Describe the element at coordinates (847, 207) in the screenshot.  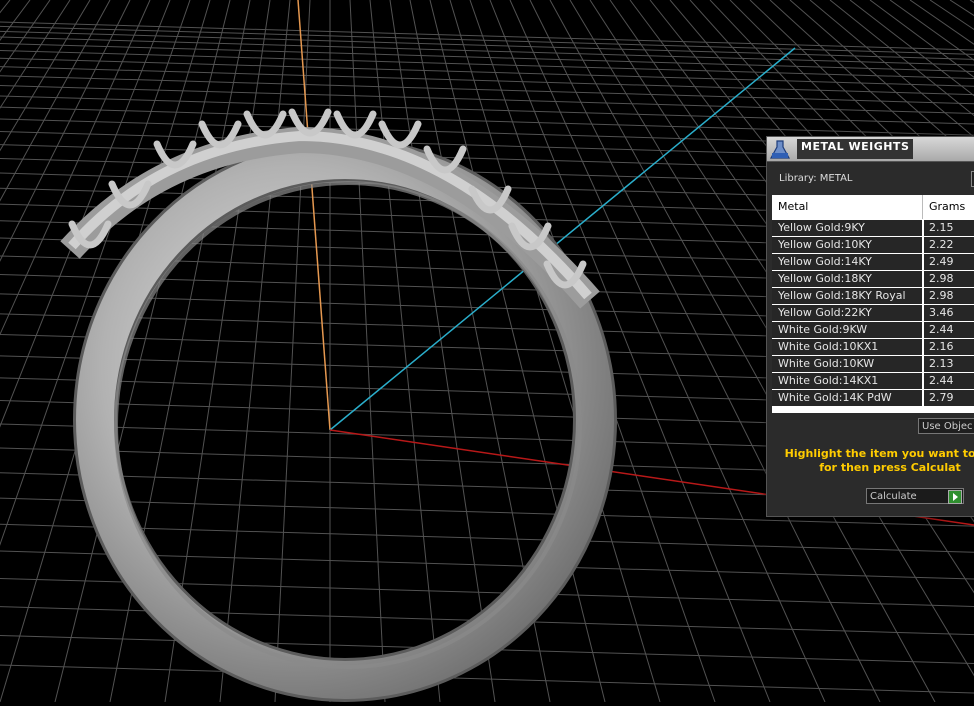
I see `column-header-metal: Metal` at that location.